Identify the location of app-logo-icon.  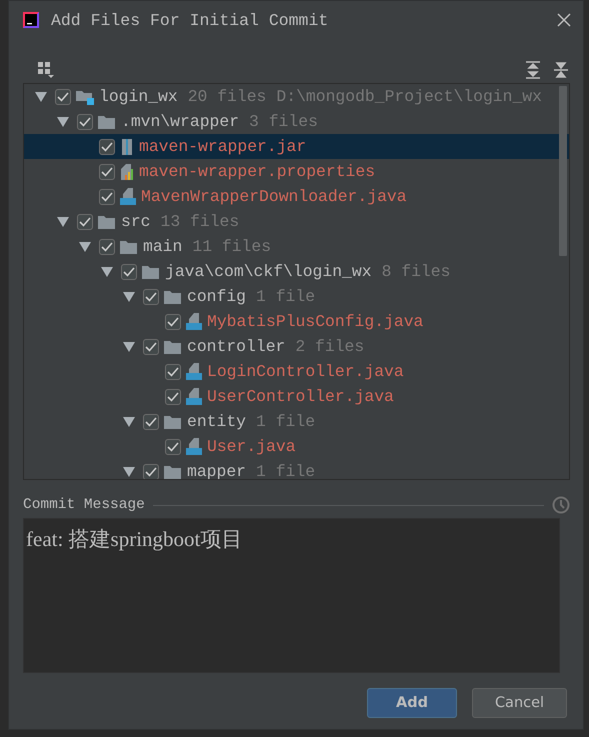
(31, 20).